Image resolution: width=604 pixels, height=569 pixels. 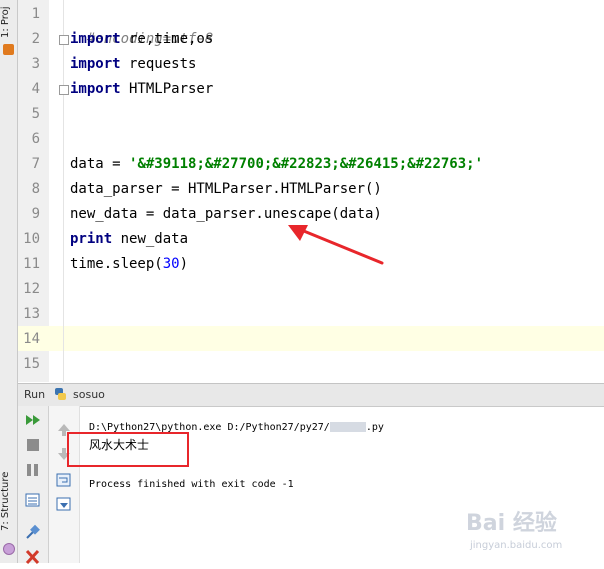 I want to click on code-line: time.sleep(30), so click(x=129, y=264).